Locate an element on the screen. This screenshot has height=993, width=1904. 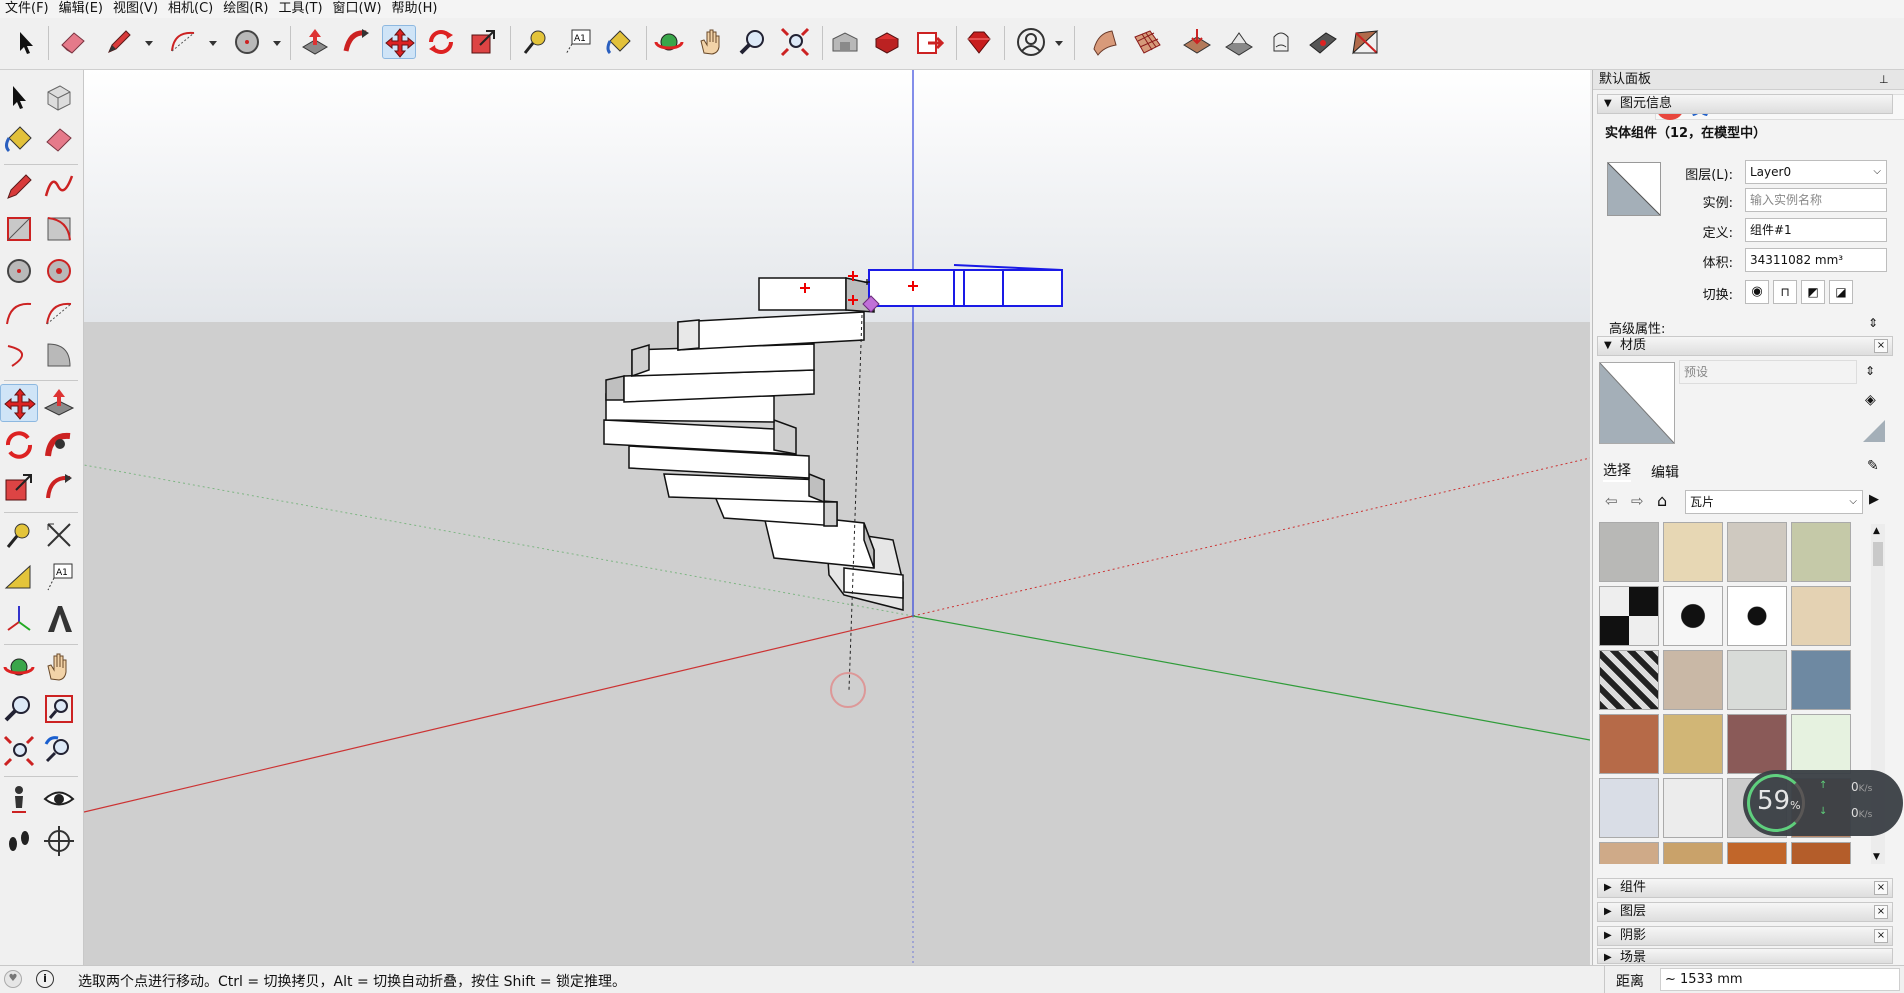
flip-edge-button is located at coordinates (1365, 42).